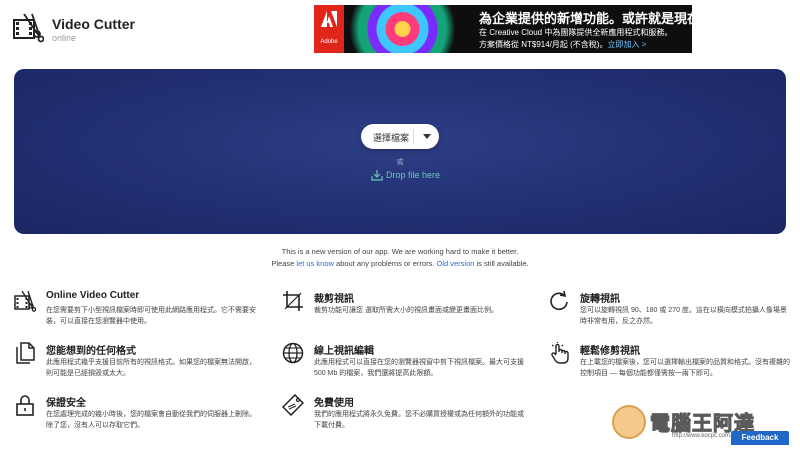  What do you see at coordinates (543, 44) in the screenshot?
I see `ad-line2-prefix: 方案價格從 NT$914/月起 (不含稅)。` at bounding box center [543, 44].